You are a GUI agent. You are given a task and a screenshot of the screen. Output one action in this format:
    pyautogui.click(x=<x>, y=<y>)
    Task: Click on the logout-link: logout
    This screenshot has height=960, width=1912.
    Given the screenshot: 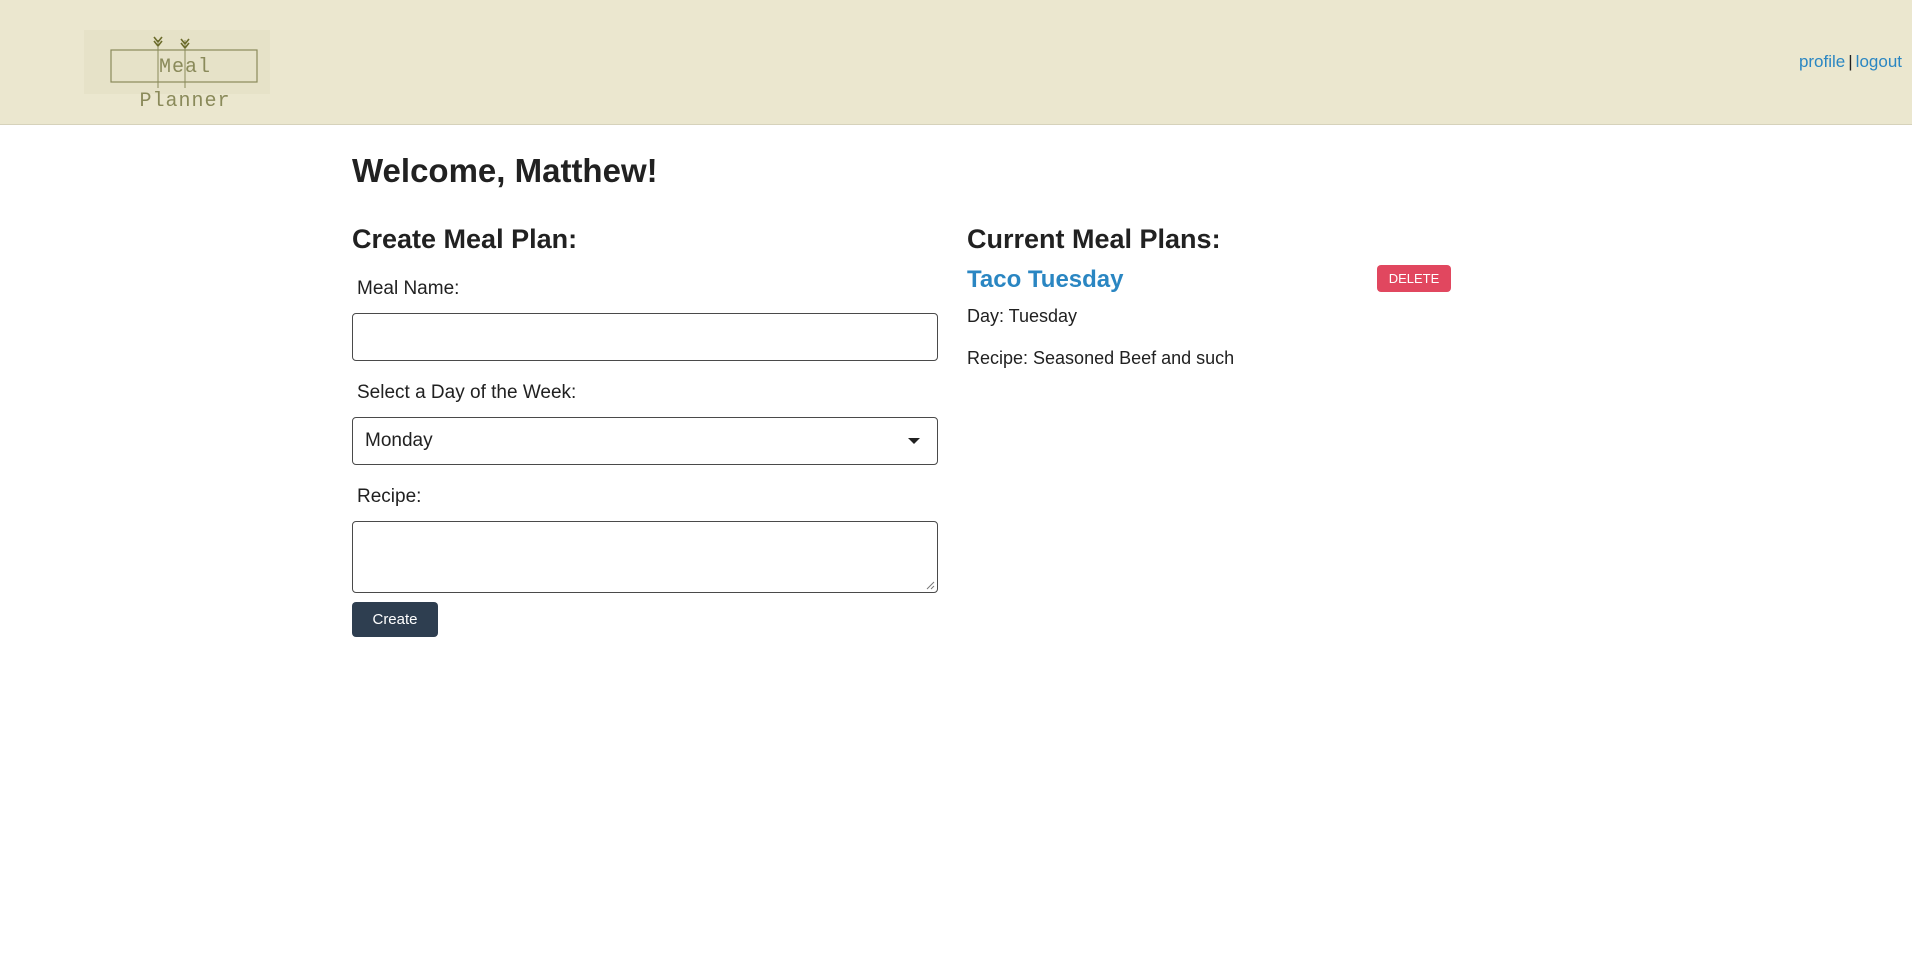 What is the action you would take?
    pyautogui.click(x=1879, y=61)
    